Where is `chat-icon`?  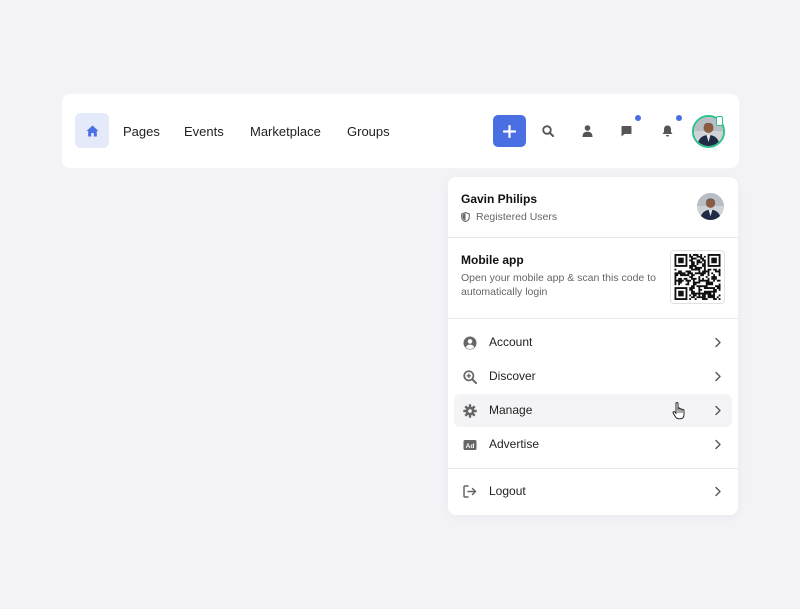 chat-icon is located at coordinates (626, 131).